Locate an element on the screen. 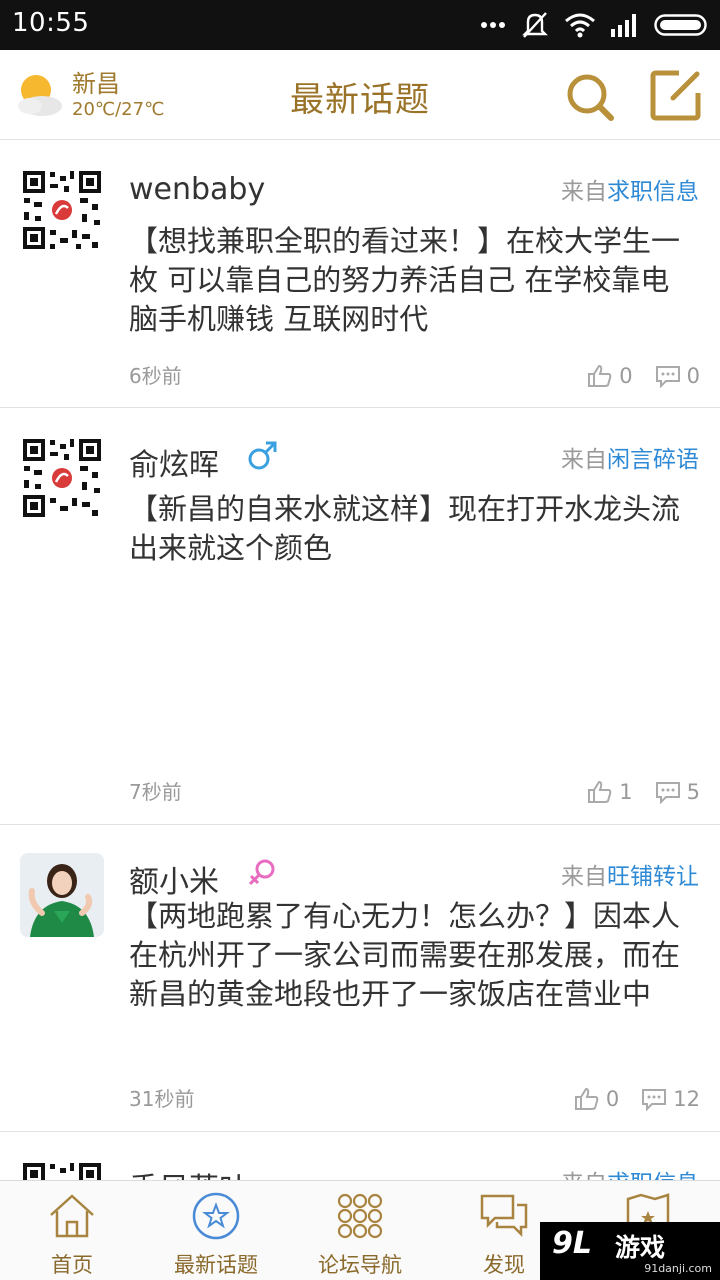  watermark: 9L 游戏 91danji.com is located at coordinates (630, 1251).